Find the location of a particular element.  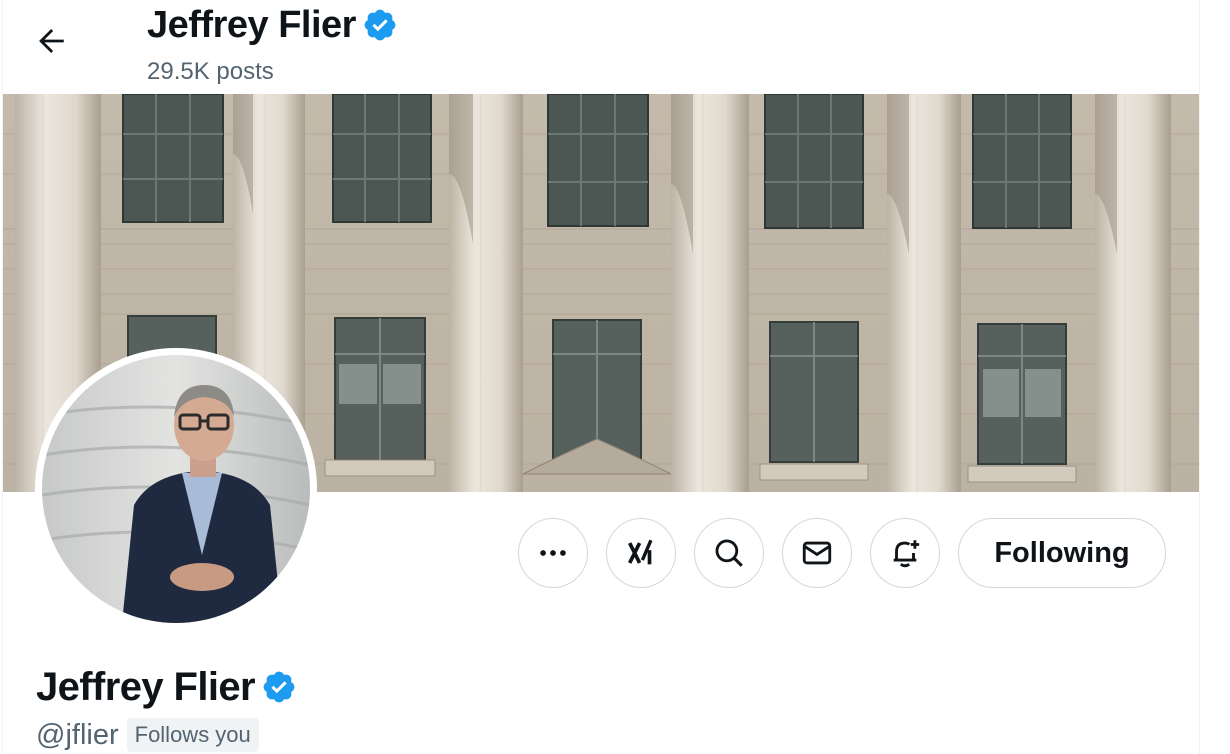

grok-icon is located at coordinates (640, 552).